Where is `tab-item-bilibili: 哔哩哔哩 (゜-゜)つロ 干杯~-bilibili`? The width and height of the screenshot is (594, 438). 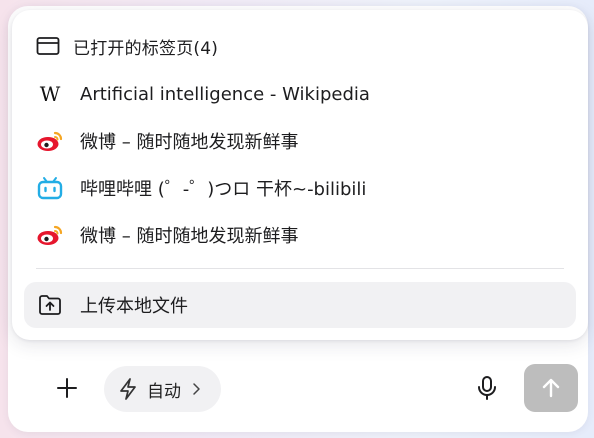 tab-item-bilibili: 哔哩哔哩 (゜-゜)つロ 干杯~-bilibili is located at coordinates (300, 188).